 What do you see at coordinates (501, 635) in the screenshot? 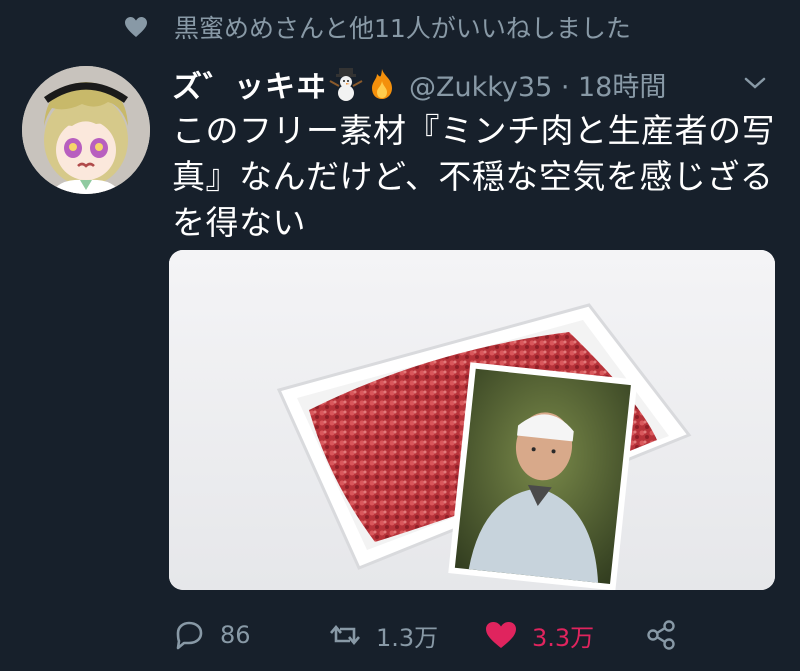
I see `heart-filled-icon` at bounding box center [501, 635].